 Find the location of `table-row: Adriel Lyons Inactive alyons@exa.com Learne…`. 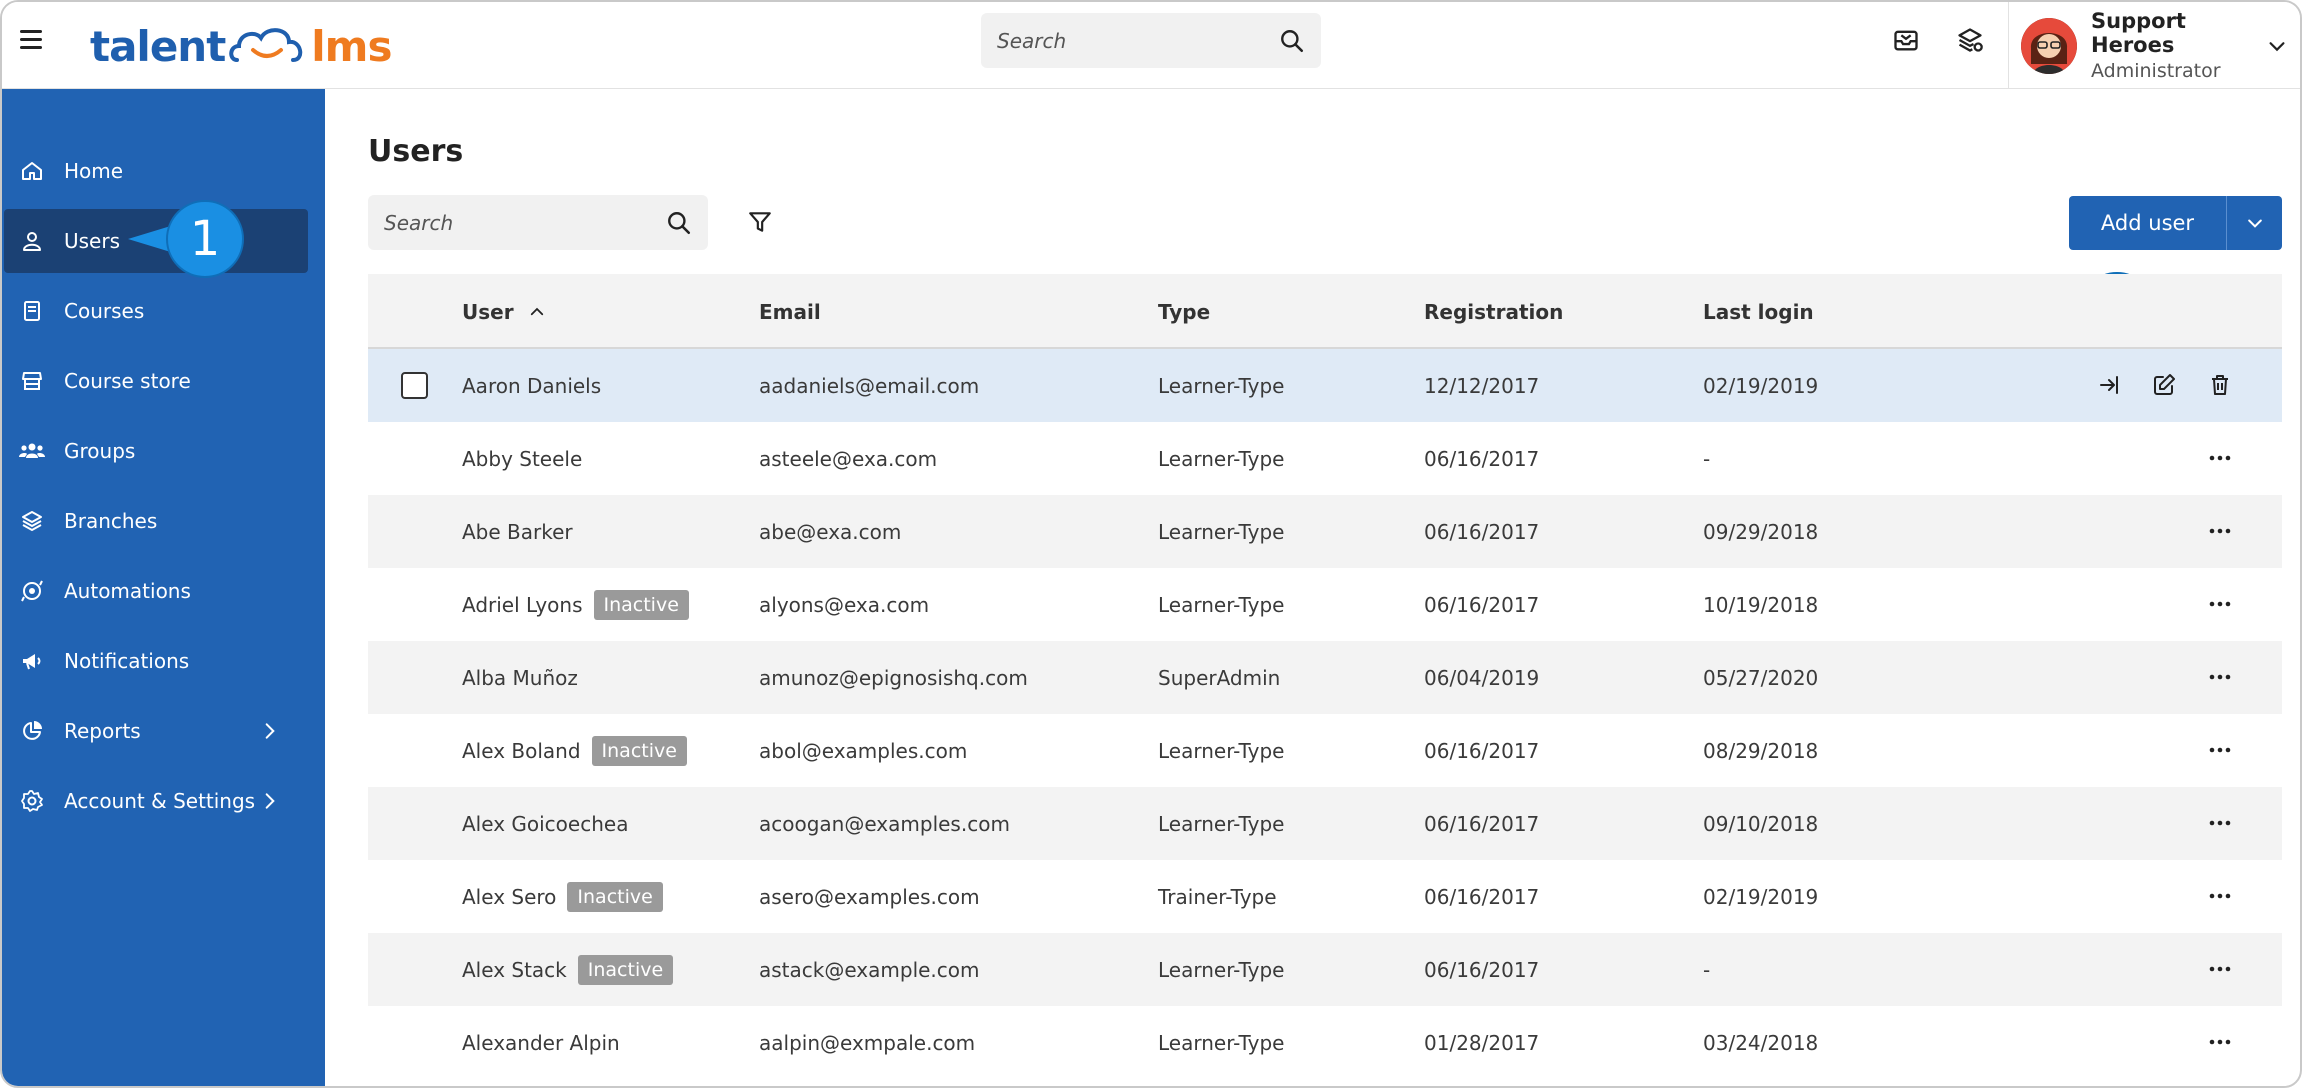

table-row: Adriel Lyons Inactive alyons@exa.com Learne… is located at coordinates (1325, 604).